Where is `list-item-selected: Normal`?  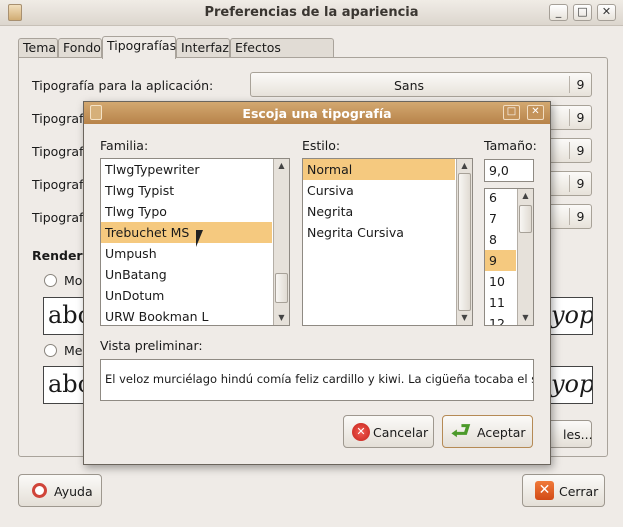
list-item-selected: Normal is located at coordinates (379, 169).